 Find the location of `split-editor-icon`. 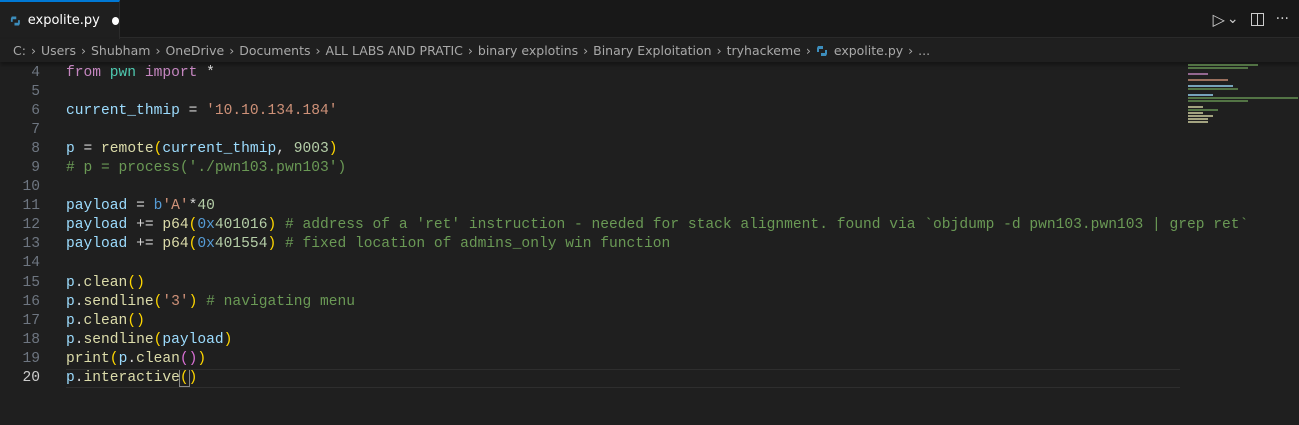

split-editor-icon is located at coordinates (1257, 19).